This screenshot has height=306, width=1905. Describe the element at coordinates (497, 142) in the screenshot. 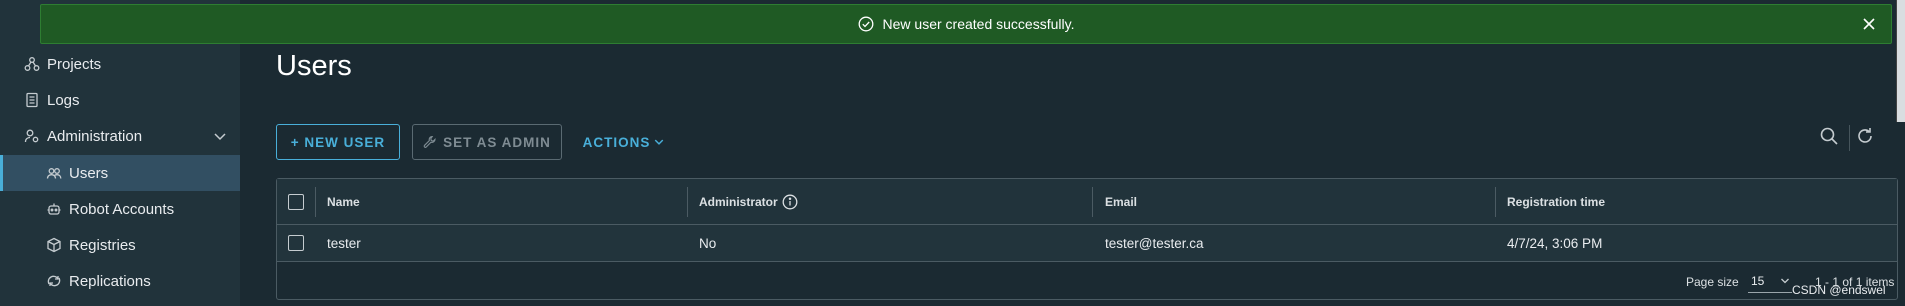

I see `set-as-admin-label: SET AS ADMIN` at that location.